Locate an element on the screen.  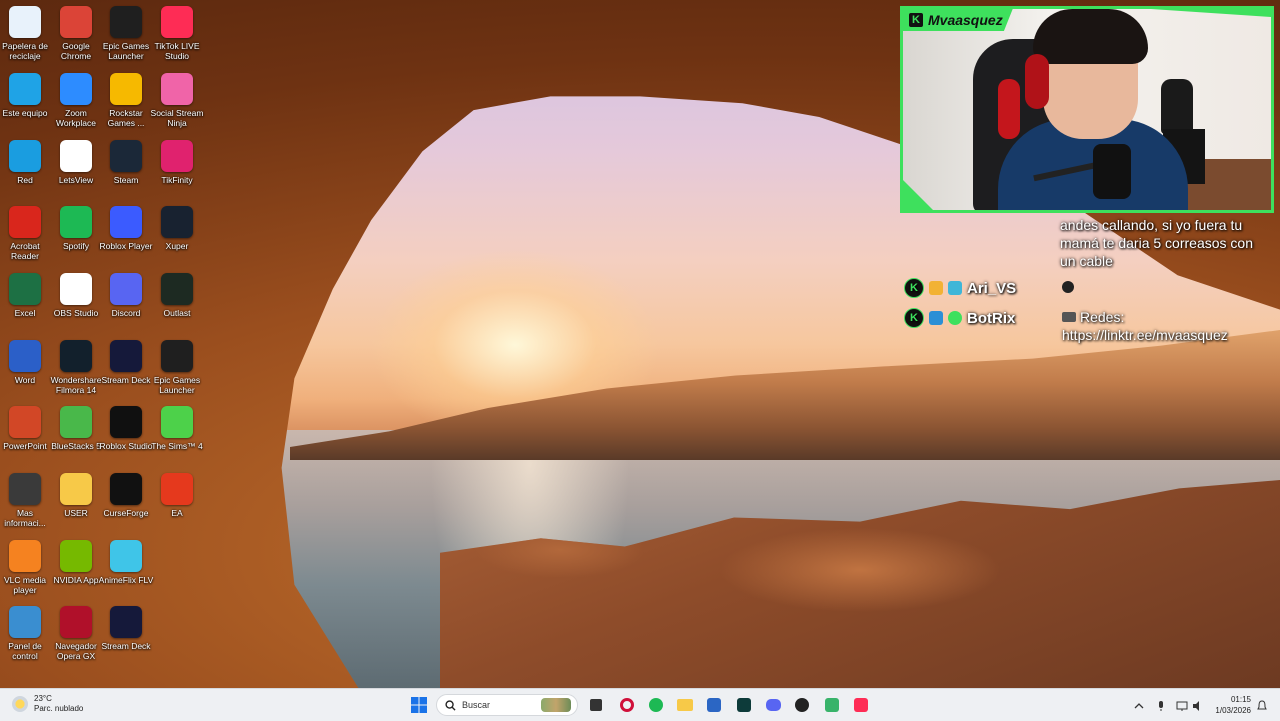
desktop-icon: Word is located at coordinates (25, 362).